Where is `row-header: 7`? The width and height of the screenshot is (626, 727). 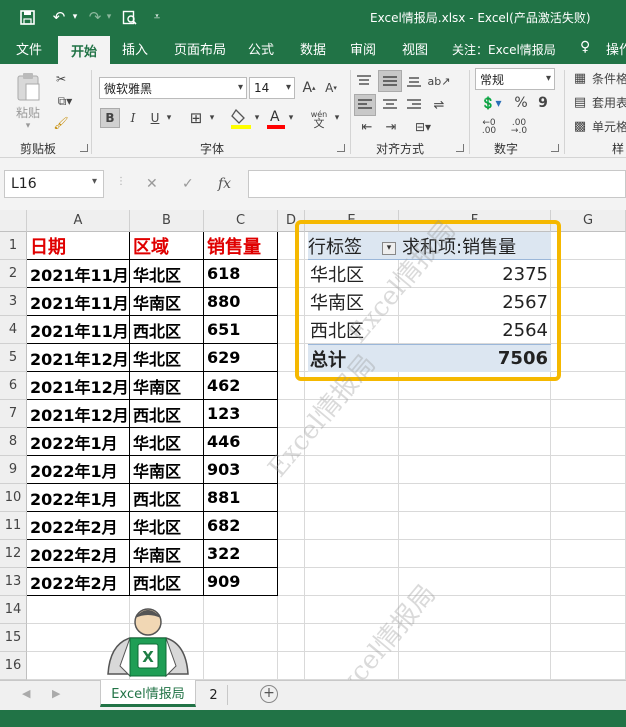 row-header: 7 is located at coordinates (13, 414).